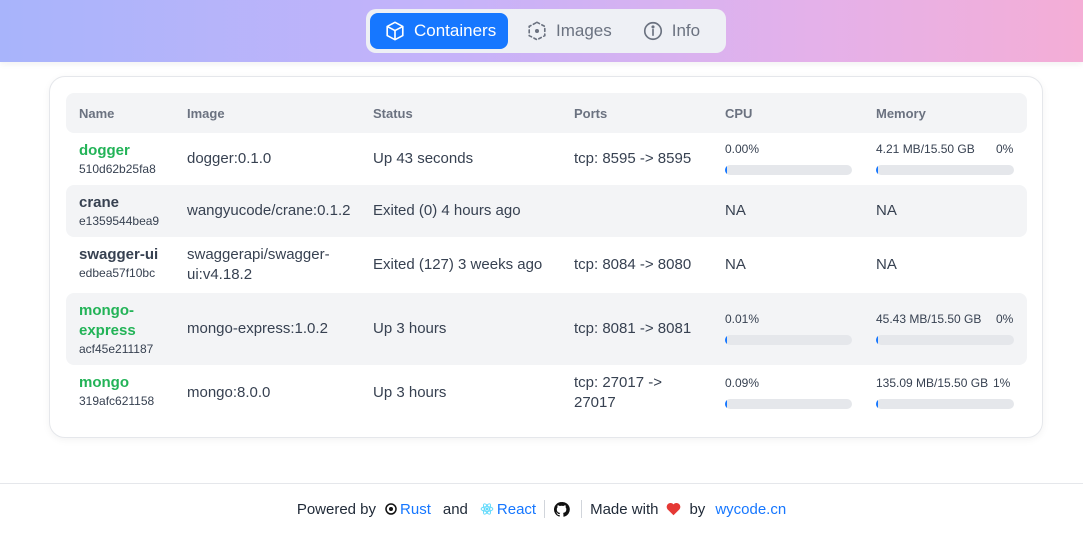 The image size is (1083, 534). What do you see at coordinates (117, 151) in the screenshot?
I see `container-name: dogger` at bounding box center [117, 151].